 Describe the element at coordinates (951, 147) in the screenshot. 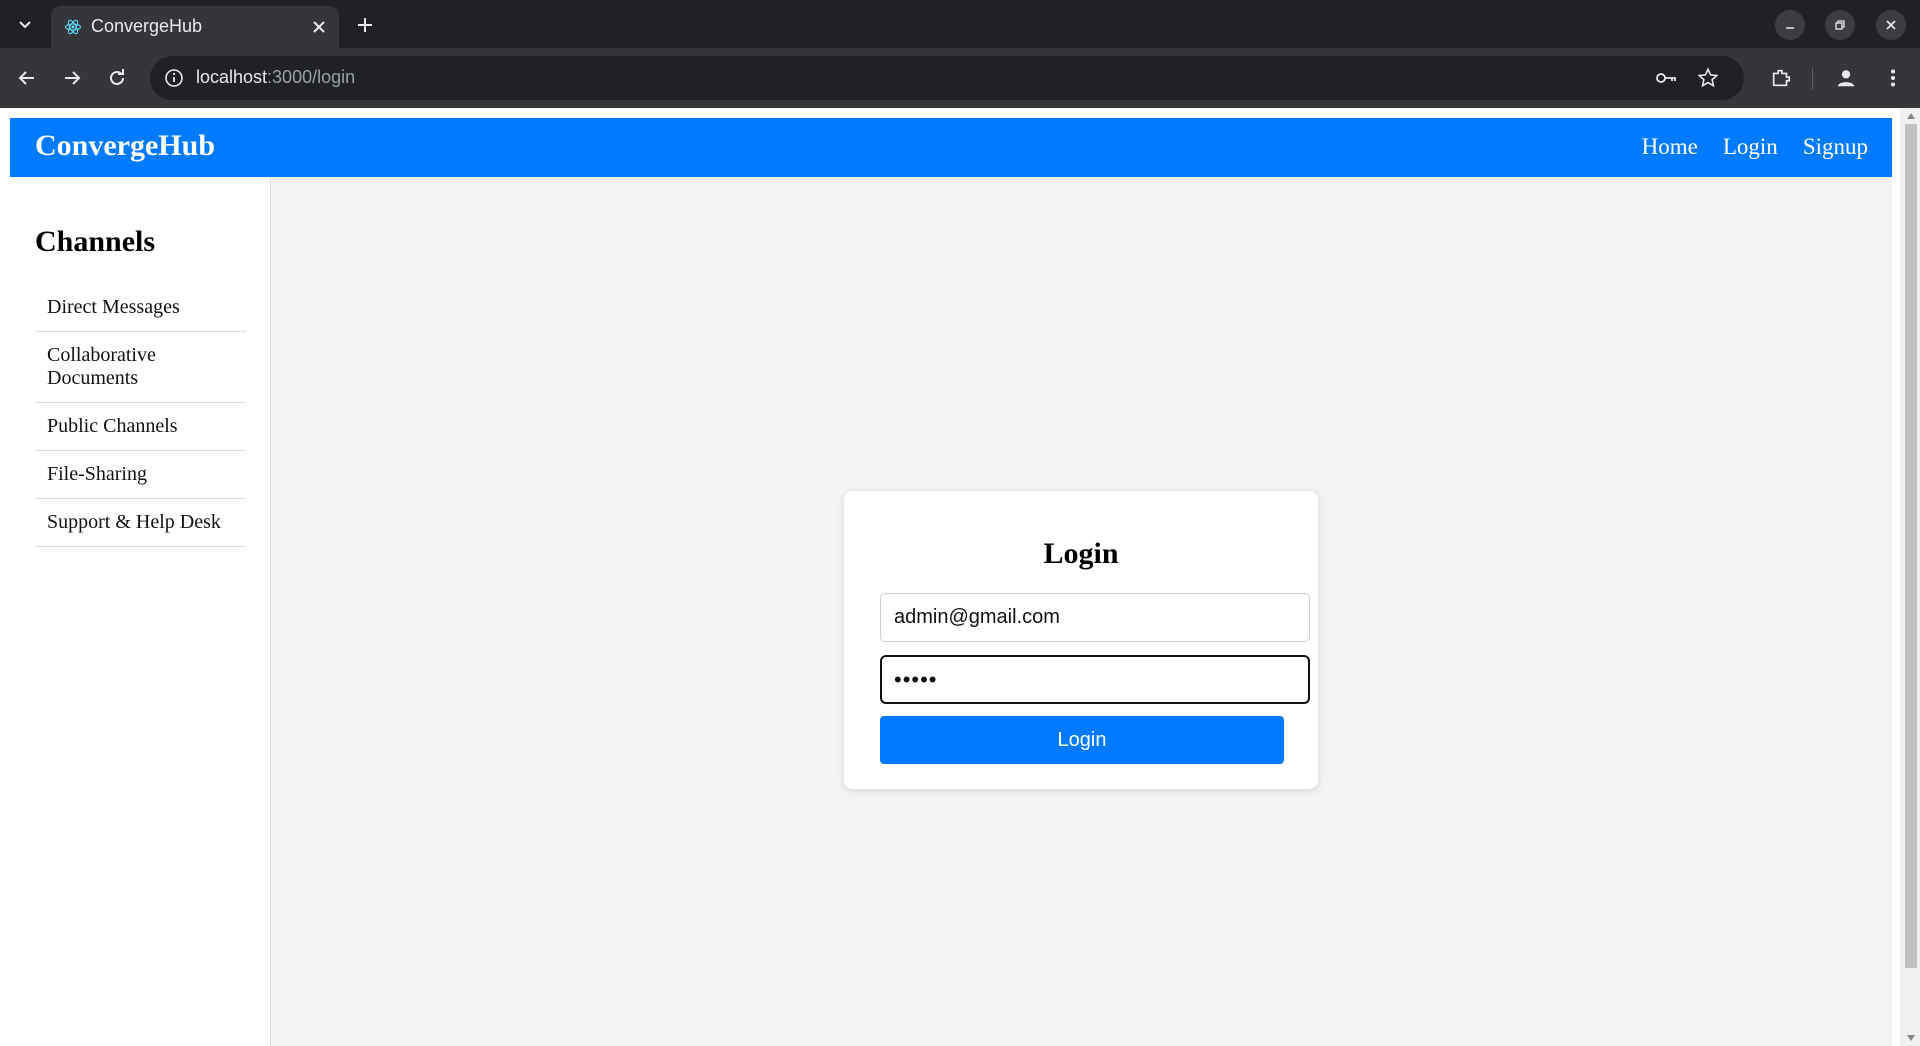

I see `top-navbar: ConvergeHub Home Login Signup` at that location.